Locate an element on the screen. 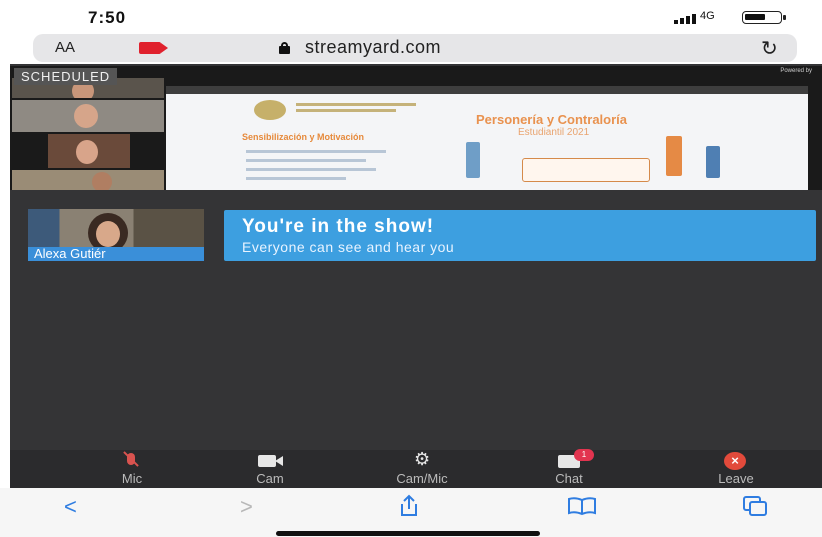  address-bar: AA streamyard.com ↻ is located at coordinates (415, 48).